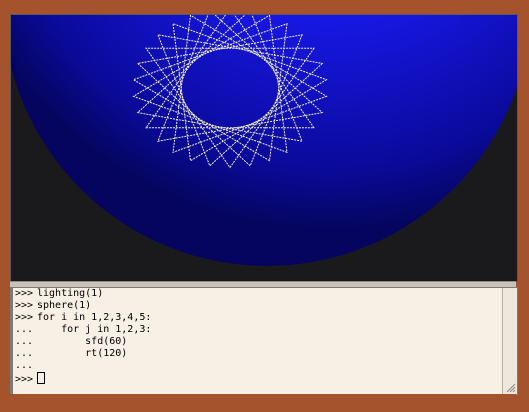 This screenshot has height=412, width=529. Describe the element at coordinates (12, 341) in the screenshot. I see `console-gutter` at that location.